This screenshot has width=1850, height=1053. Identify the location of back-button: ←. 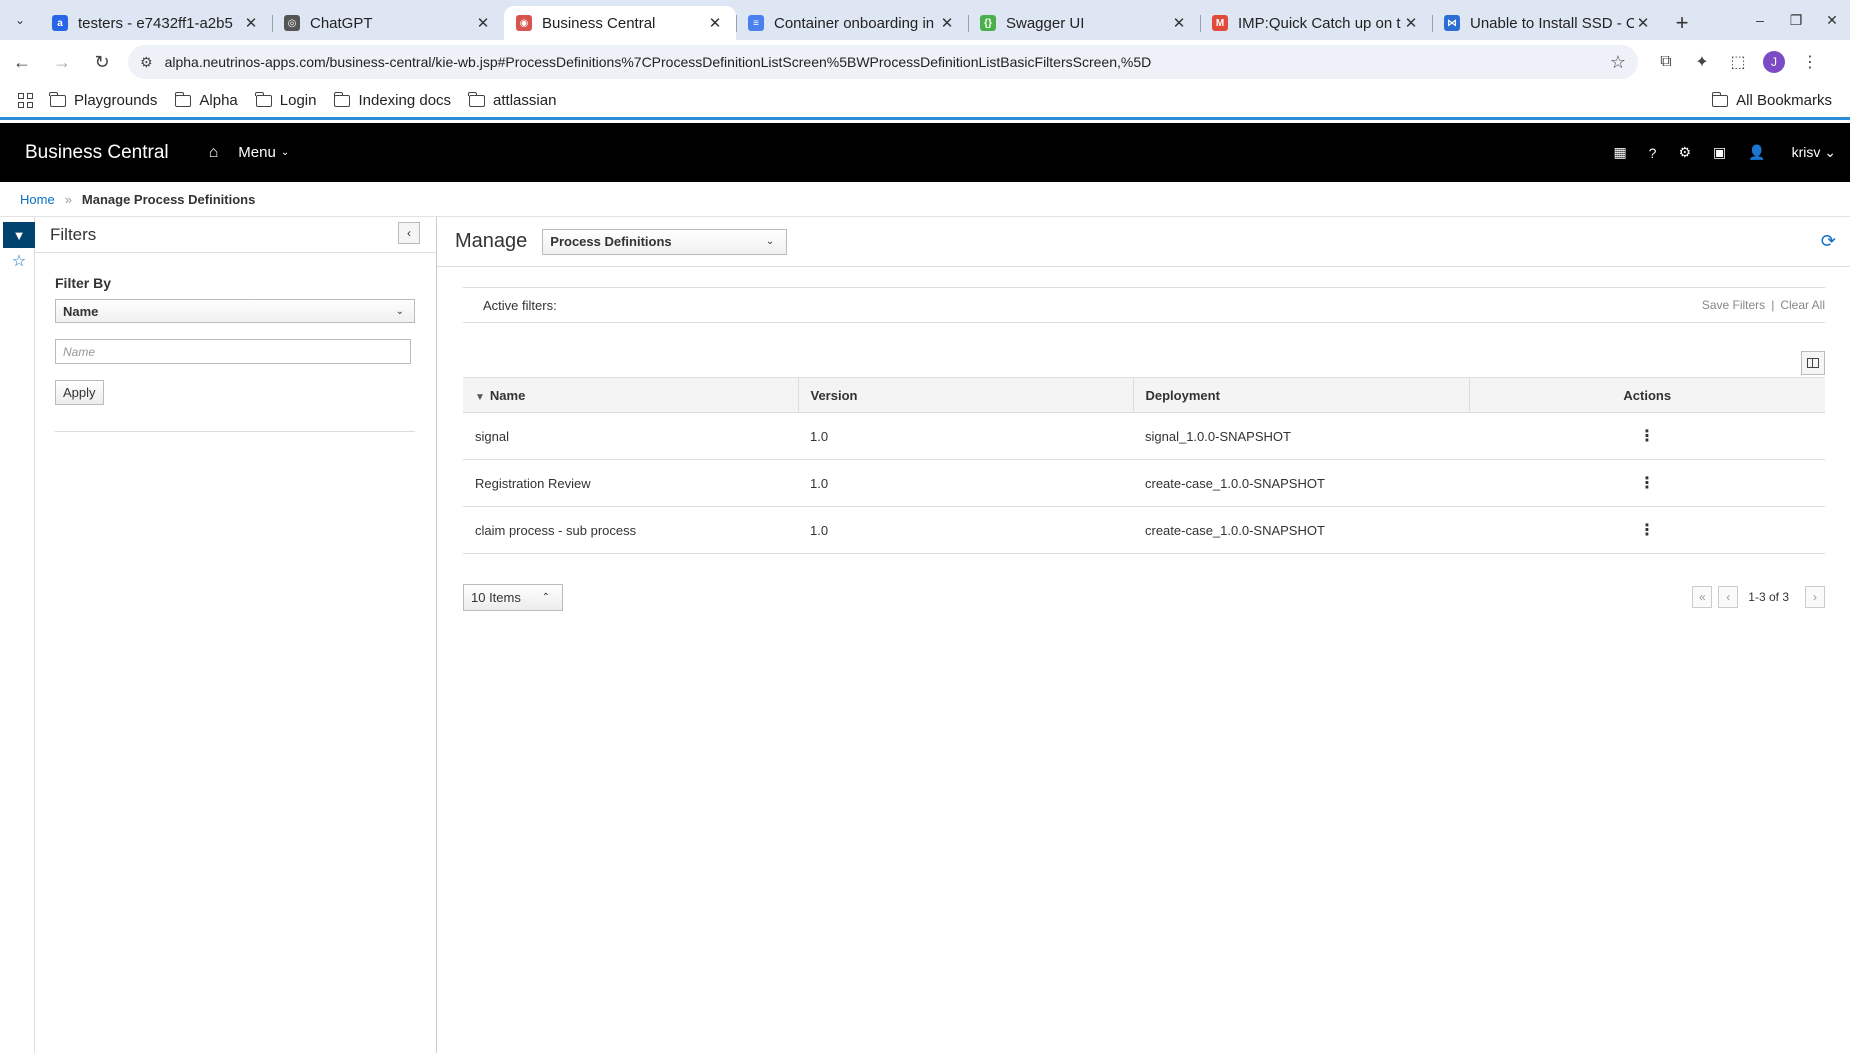
(22, 62).